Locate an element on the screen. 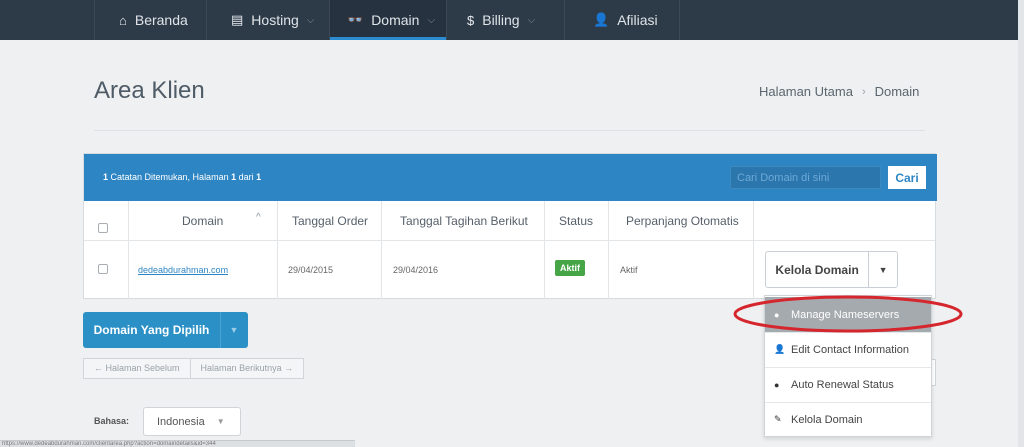  language-label: Bahasa: is located at coordinates (112, 421).